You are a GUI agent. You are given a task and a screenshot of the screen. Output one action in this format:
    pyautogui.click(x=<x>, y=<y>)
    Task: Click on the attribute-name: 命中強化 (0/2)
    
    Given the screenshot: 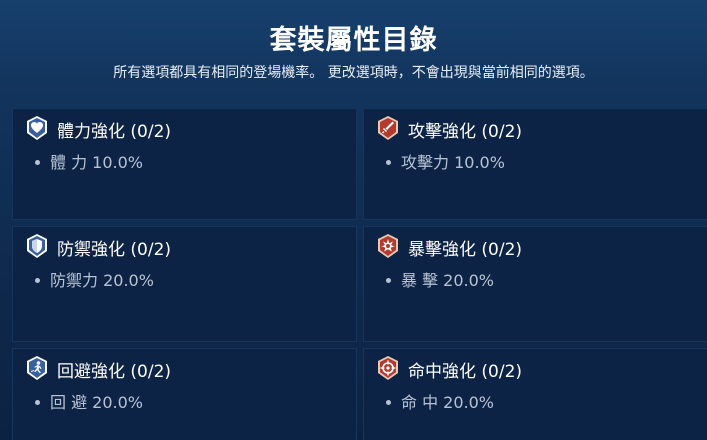 What is the action you would take?
    pyautogui.click(x=465, y=372)
    